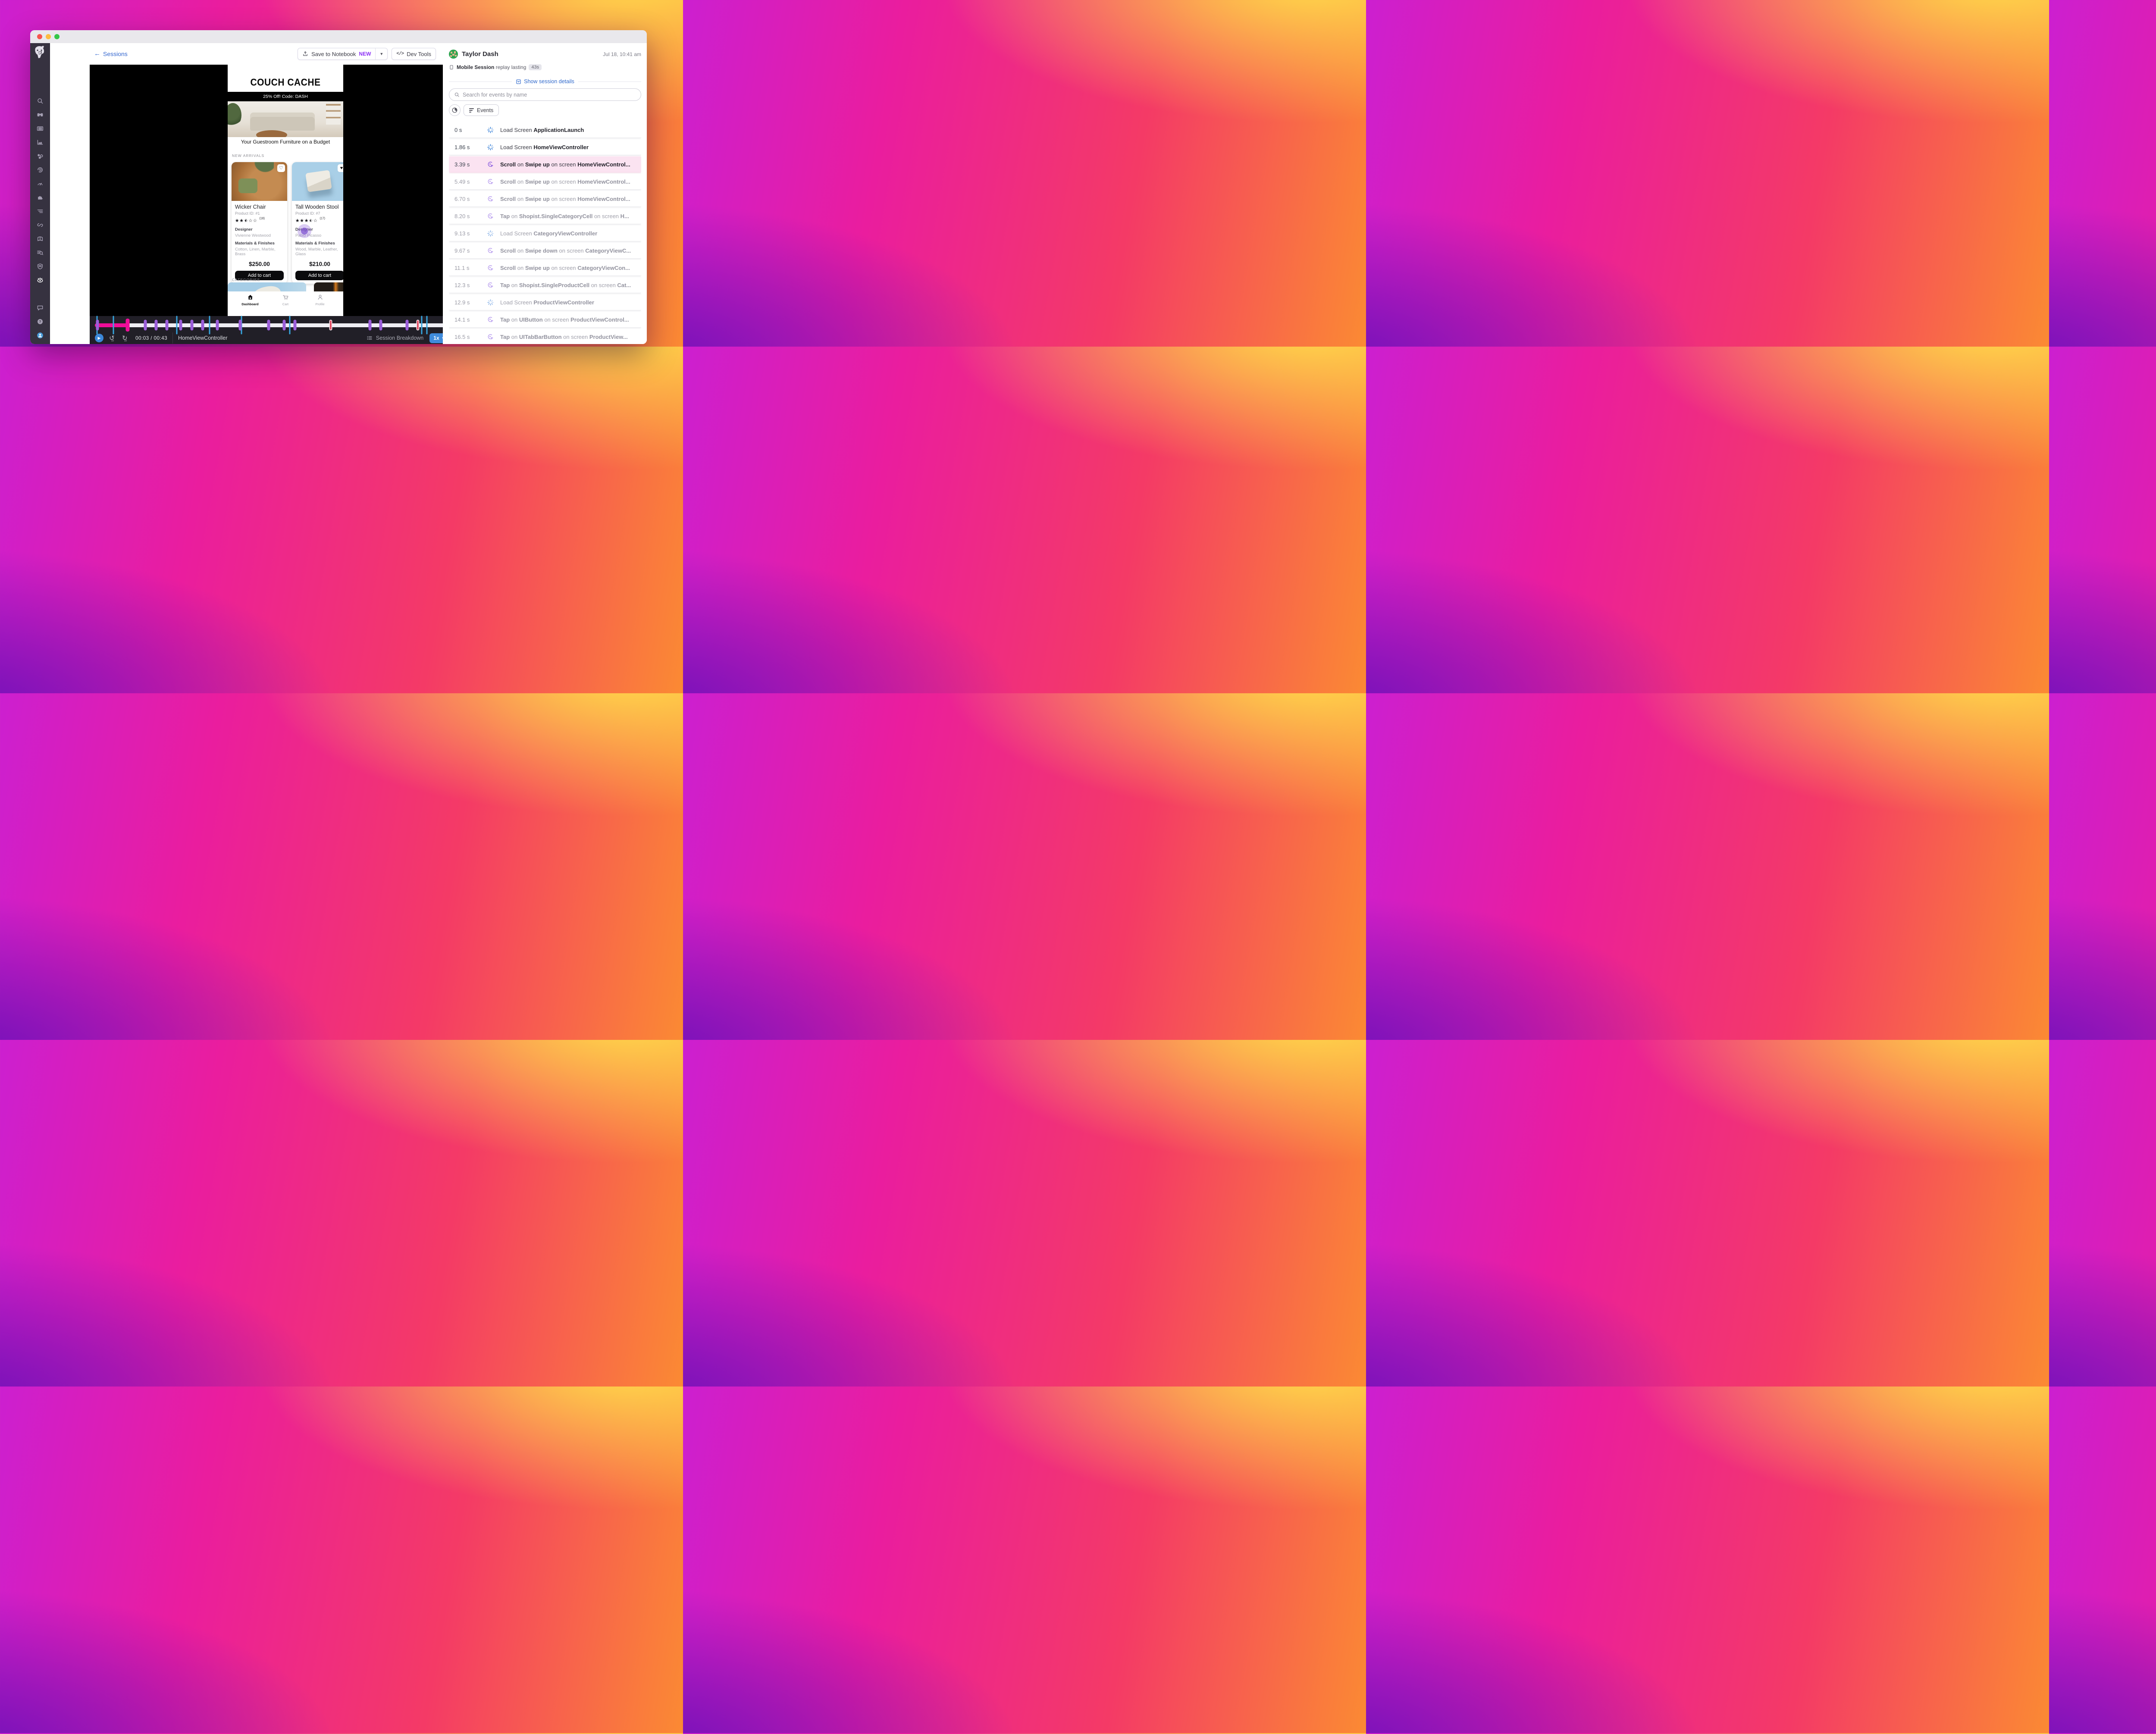  What do you see at coordinates (319, 275) in the screenshot?
I see `add-to-cart-button: Add to cart` at bounding box center [319, 275].